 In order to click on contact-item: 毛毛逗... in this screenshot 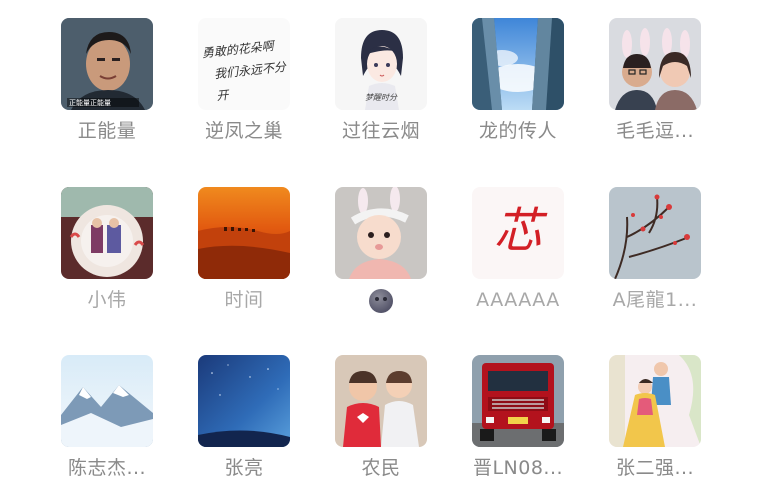, I will do `click(655, 81)`.